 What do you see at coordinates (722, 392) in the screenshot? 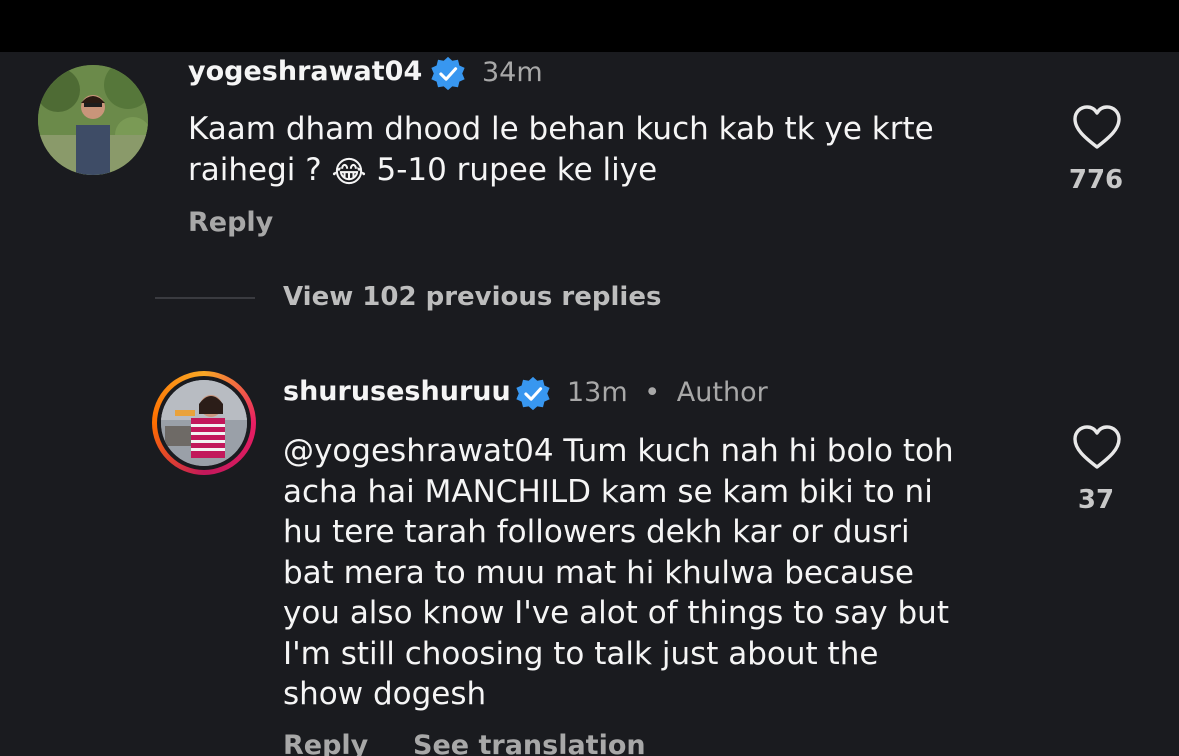
I see `author-label: Author` at bounding box center [722, 392].